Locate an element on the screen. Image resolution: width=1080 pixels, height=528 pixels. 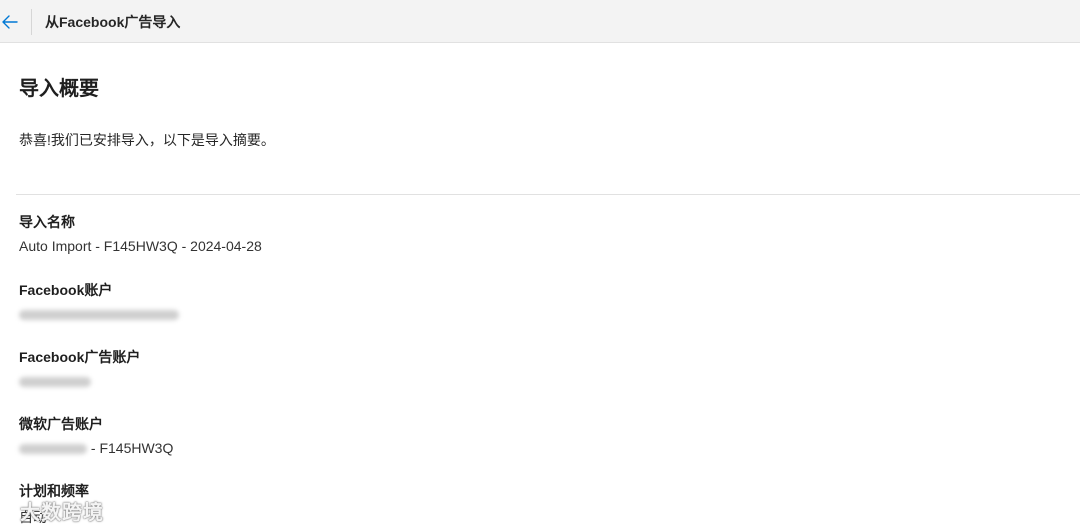
facebook-account-label: Facebook账户 is located at coordinates (66, 290).